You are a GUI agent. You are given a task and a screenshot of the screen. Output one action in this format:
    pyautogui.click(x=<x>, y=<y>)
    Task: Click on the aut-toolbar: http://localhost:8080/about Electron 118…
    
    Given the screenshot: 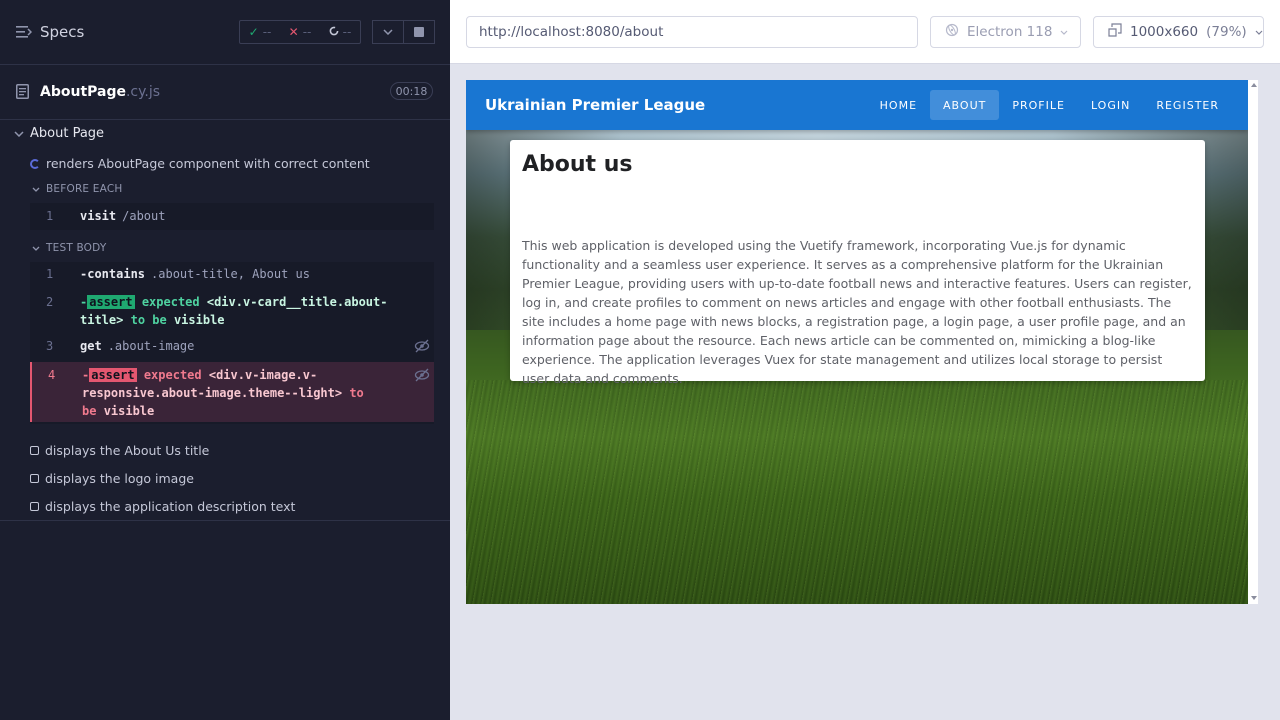 What is the action you would take?
    pyautogui.click(x=865, y=32)
    